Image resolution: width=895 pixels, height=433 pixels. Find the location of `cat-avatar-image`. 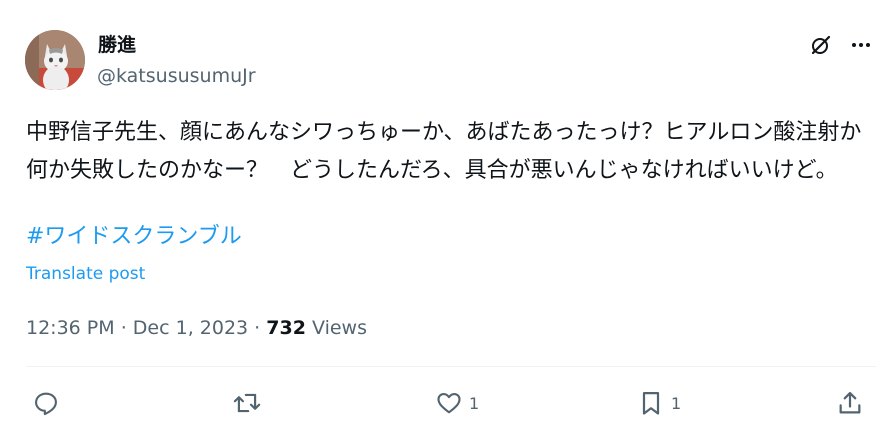

cat-avatar-image is located at coordinates (55, 60).